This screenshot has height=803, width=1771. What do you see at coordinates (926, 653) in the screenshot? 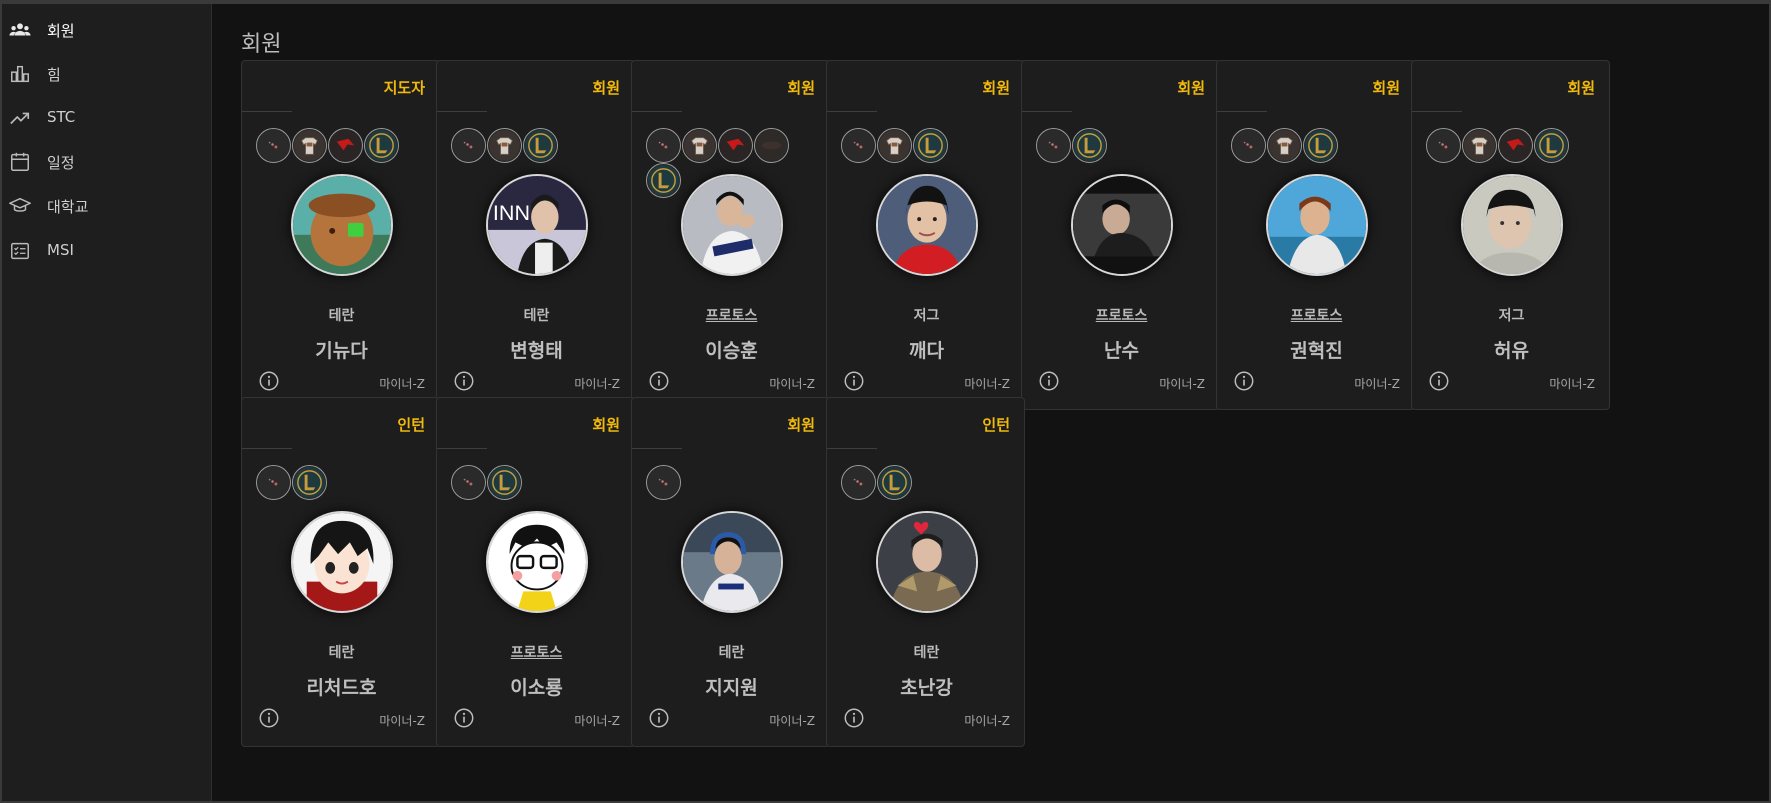
I see `member-race: 테란` at bounding box center [926, 653].